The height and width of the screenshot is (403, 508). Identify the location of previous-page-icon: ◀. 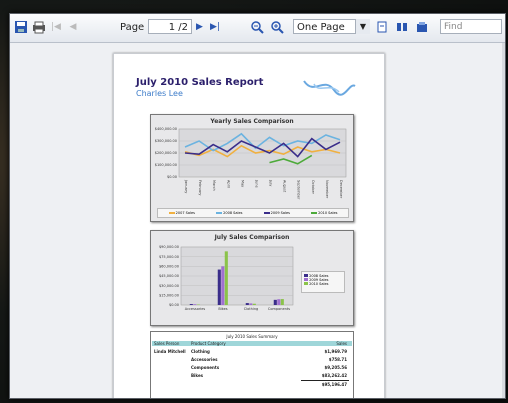
(73, 27).